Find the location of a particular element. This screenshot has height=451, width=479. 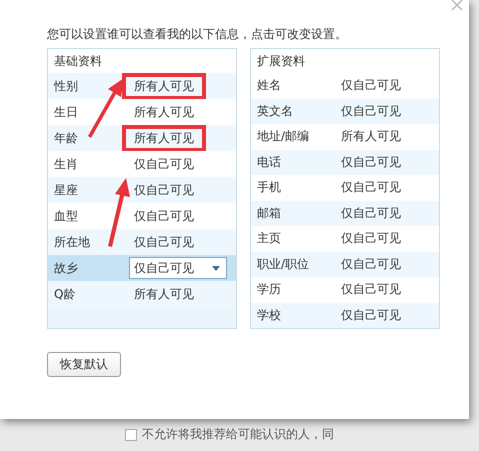

field-label: 星座 is located at coordinates (66, 190).